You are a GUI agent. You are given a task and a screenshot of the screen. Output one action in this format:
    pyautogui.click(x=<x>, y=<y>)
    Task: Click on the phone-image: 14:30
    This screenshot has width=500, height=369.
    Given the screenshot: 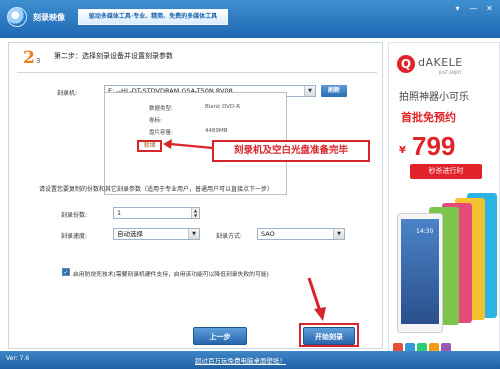 What is the action you would take?
    pyautogui.click(x=420, y=273)
    